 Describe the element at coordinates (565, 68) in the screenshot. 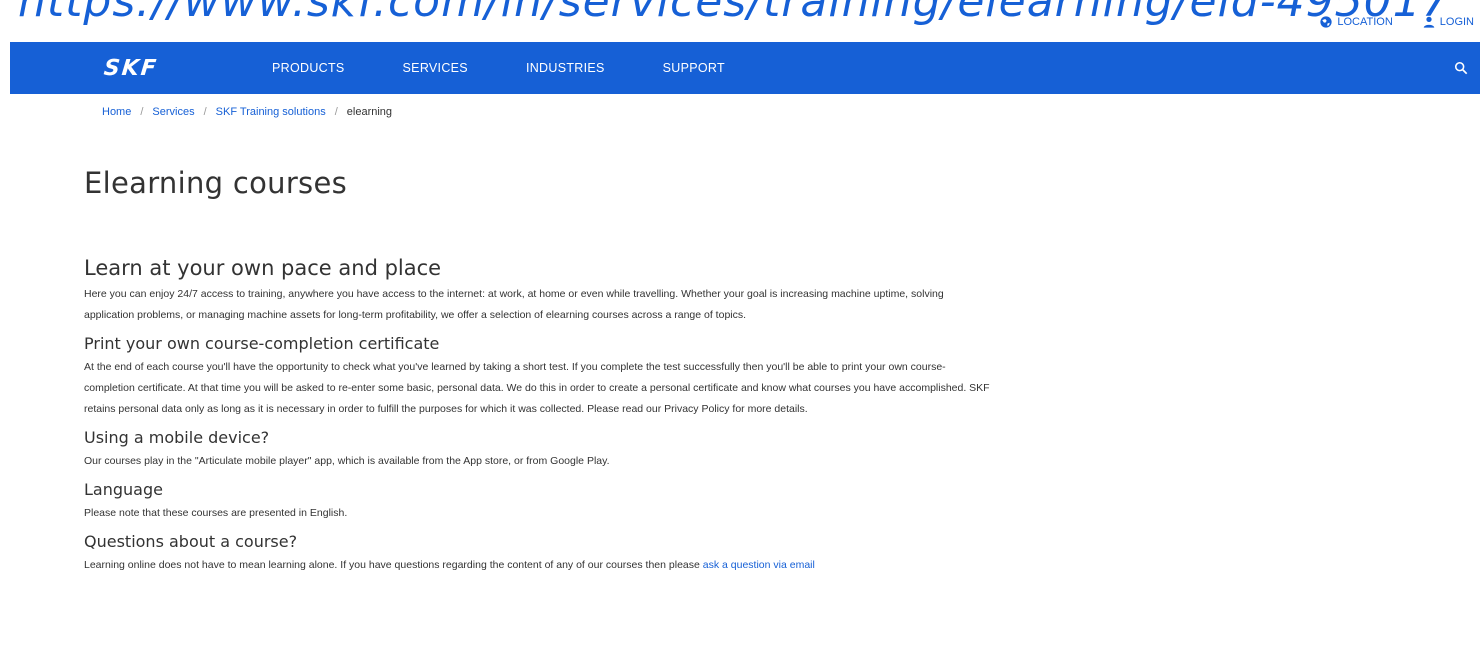

I see `nav-item-industries: INDUSTRIES` at that location.